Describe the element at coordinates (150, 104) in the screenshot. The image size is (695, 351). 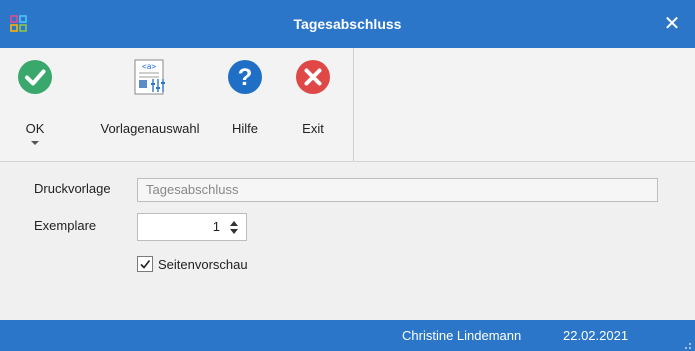
I see `vorlagenauswahl-button: <a> Vorlagenauswahl` at that location.